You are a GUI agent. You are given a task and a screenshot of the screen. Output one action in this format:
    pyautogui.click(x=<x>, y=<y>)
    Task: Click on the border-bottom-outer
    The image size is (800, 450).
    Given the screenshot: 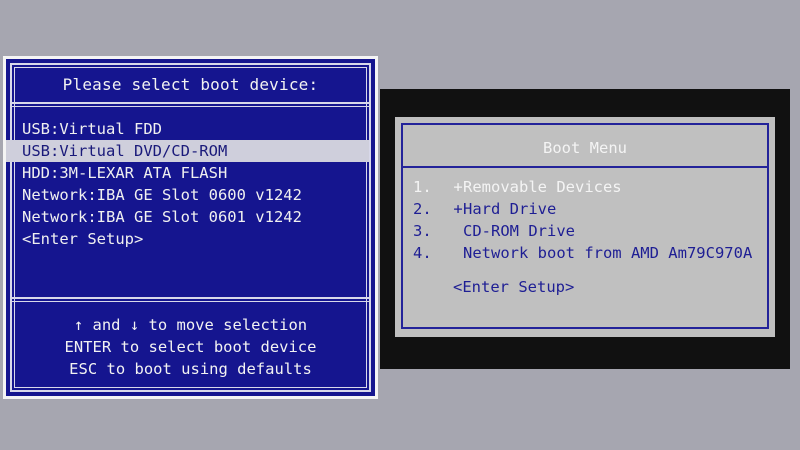 What is the action you would take?
    pyautogui.click(x=190, y=391)
    